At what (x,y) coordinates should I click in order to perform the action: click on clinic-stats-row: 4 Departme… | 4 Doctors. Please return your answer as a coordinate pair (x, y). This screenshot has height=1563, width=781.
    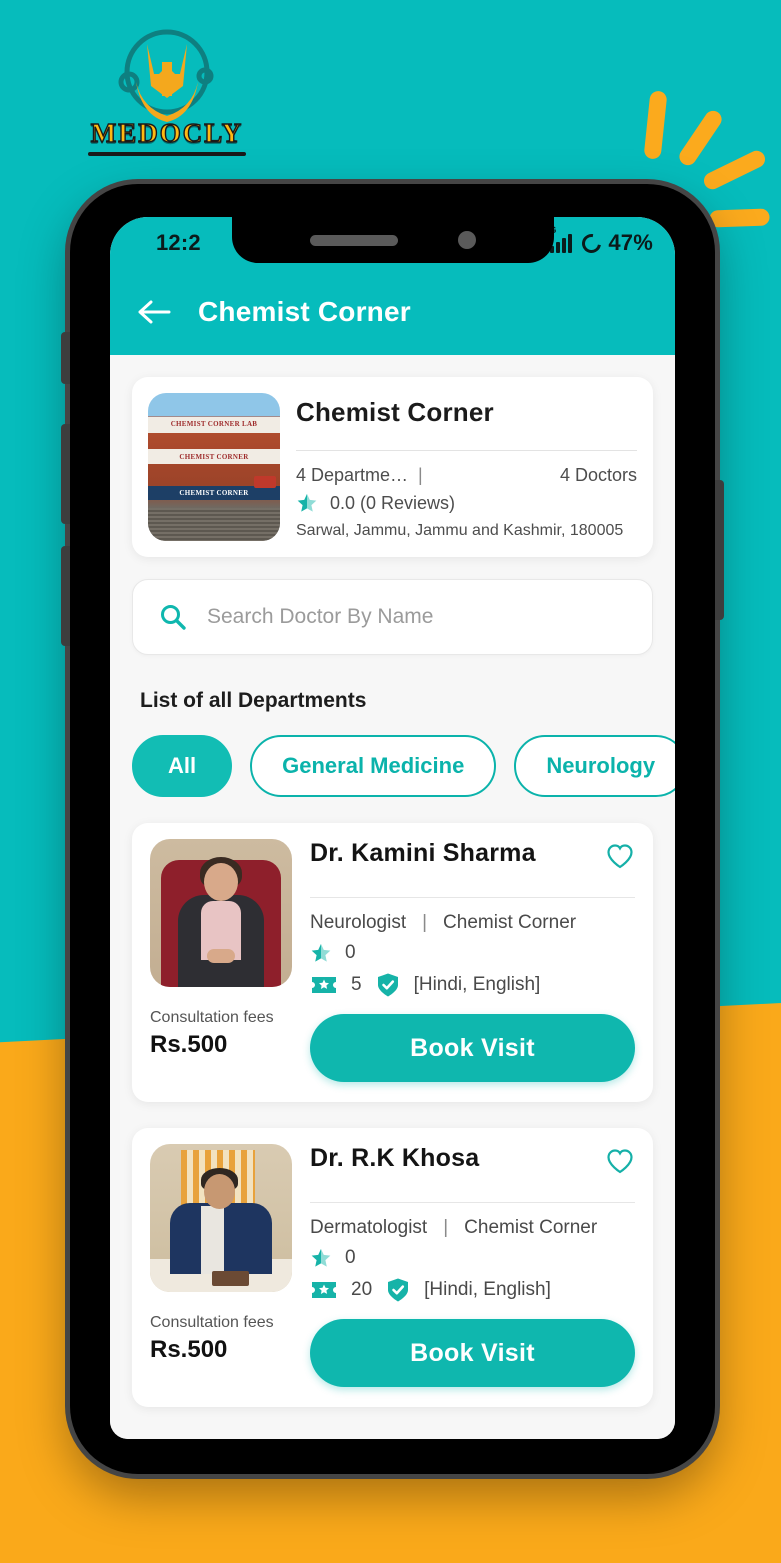
    Looking at the image, I should click on (466, 475).